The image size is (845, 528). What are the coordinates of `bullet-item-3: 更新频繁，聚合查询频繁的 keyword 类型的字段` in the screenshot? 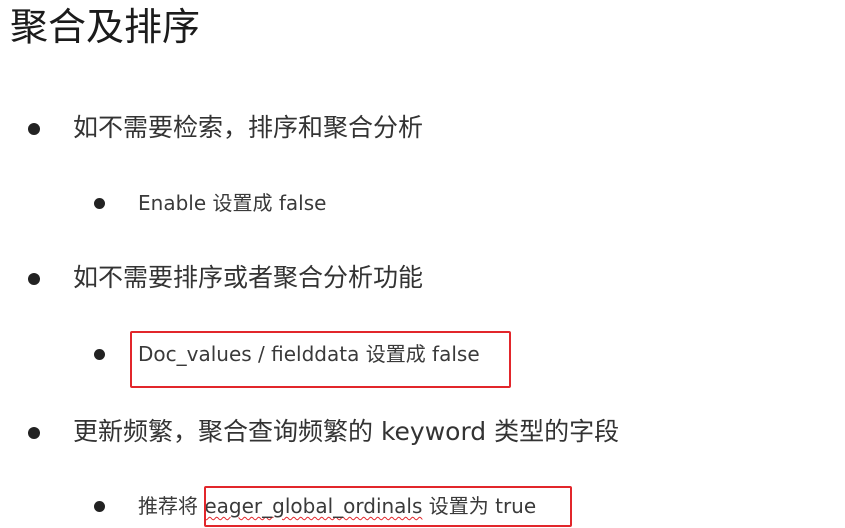 It's located at (422, 433).